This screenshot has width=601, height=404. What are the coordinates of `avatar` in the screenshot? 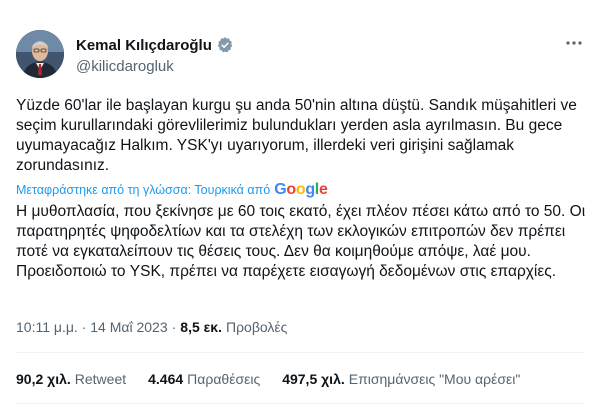 It's located at (40, 54).